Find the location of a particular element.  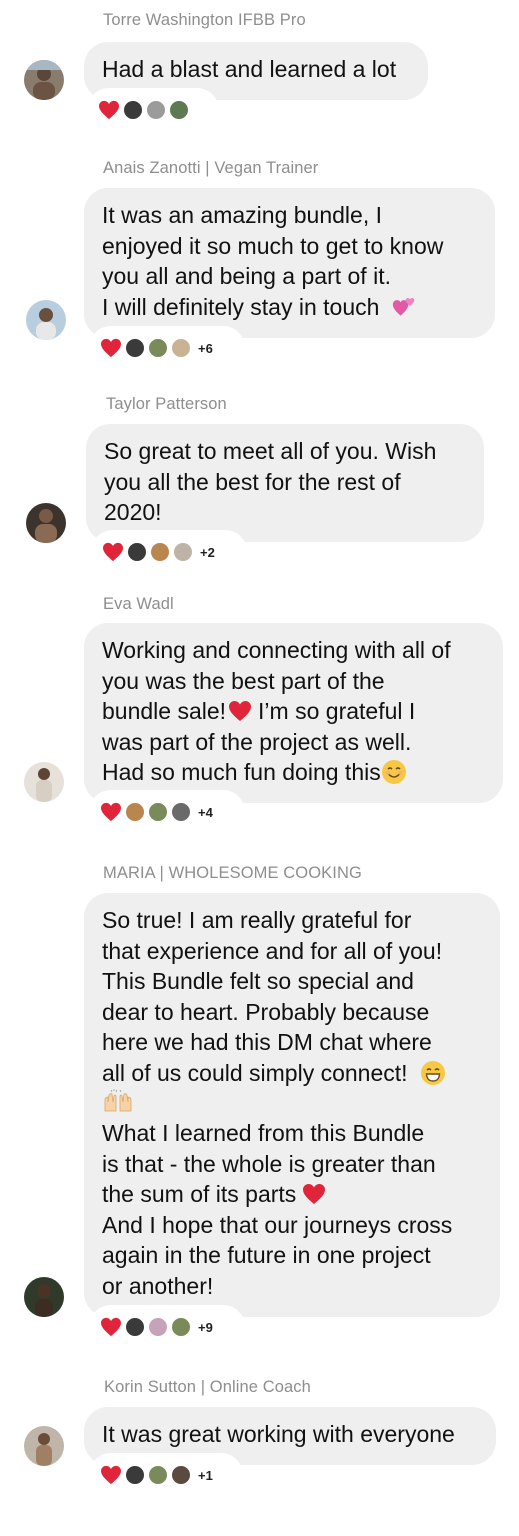

reactions-bar: +2 is located at coordinates (169, 552).